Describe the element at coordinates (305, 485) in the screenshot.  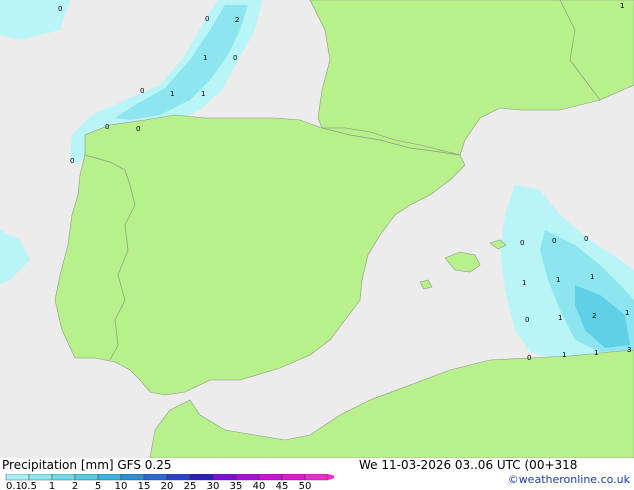
I see `legend-label: 50` at that location.